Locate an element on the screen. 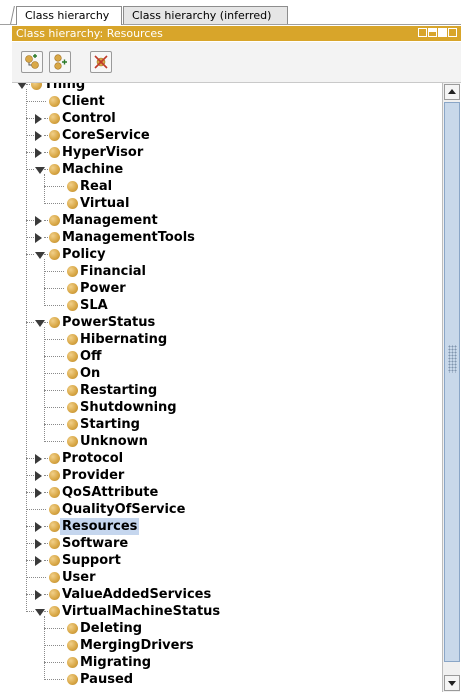  class-label: Financial is located at coordinates (113, 271).